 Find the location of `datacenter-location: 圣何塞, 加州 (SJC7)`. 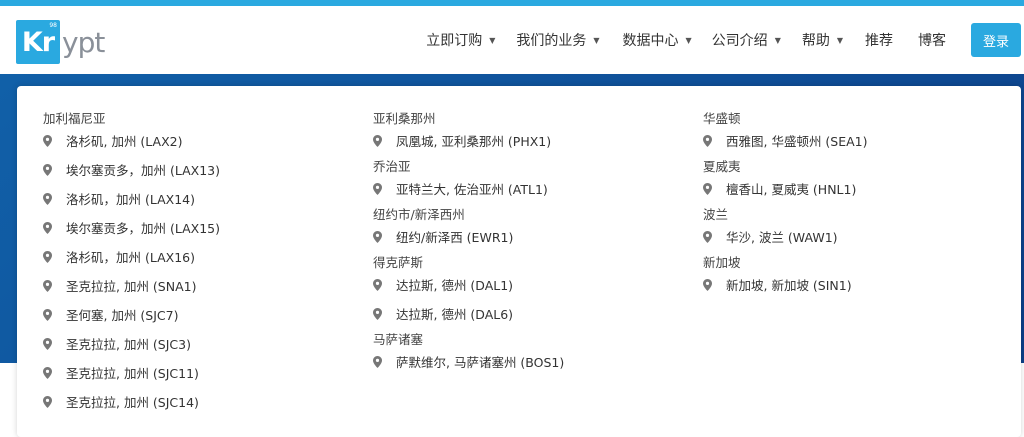

datacenter-location: 圣何塞, 加州 (SJC7) is located at coordinates (110, 314).